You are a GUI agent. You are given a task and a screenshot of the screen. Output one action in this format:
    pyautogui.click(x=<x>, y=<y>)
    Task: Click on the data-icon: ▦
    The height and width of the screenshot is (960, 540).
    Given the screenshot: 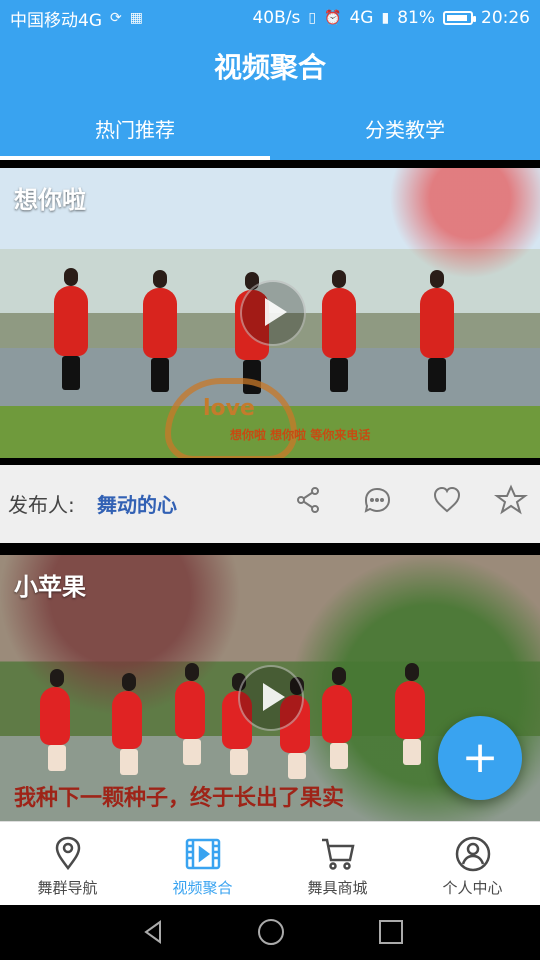 What is the action you would take?
    pyautogui.click(x=136, y=18)
    